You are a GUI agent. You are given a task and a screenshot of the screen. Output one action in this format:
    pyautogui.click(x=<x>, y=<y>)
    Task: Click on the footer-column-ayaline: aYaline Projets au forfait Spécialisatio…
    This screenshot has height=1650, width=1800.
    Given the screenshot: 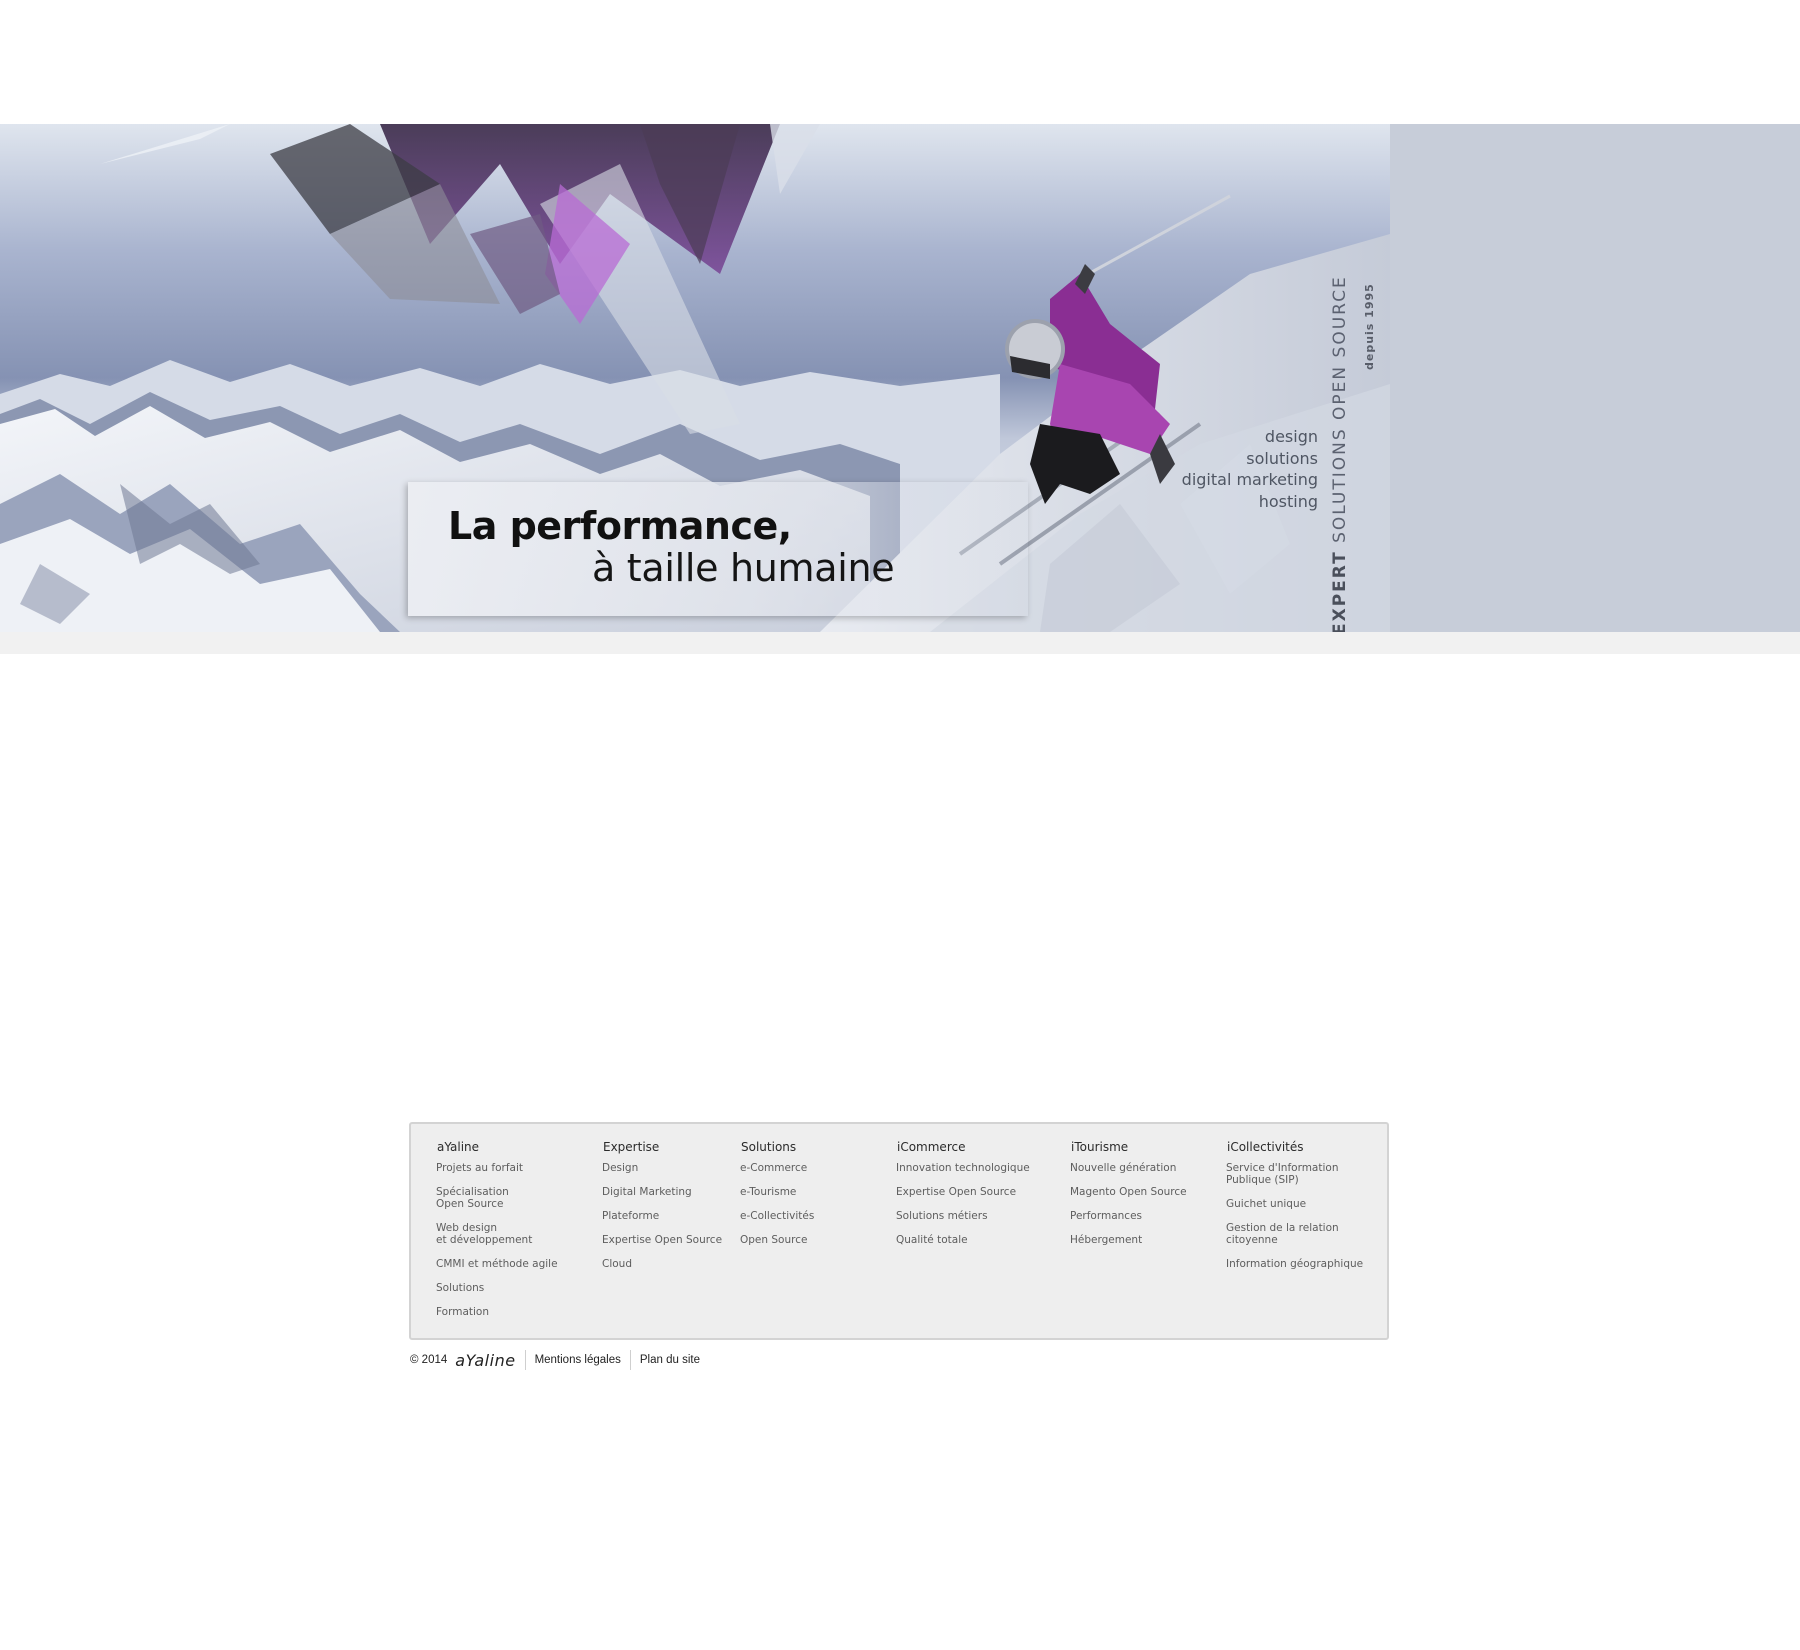 What is the action you would take?
    pyautogui.click(x=497, y=1235)
    